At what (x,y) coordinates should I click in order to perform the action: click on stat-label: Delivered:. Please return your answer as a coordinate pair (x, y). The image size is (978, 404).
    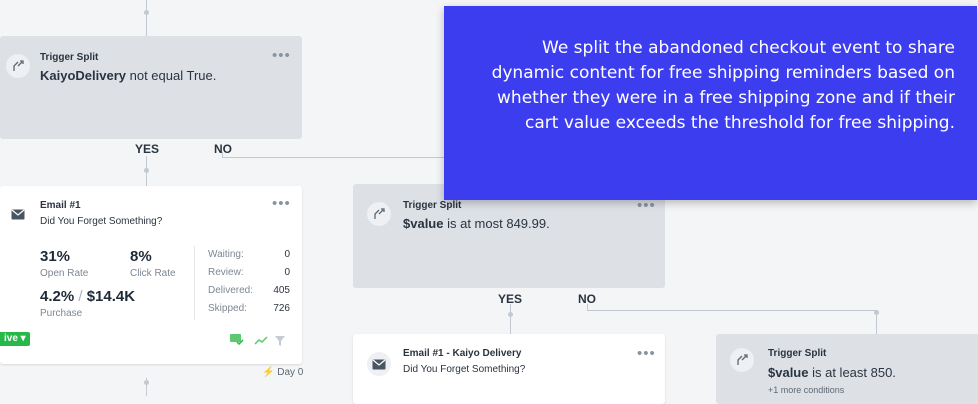
    Looking at the image, I should click on (231, 290).